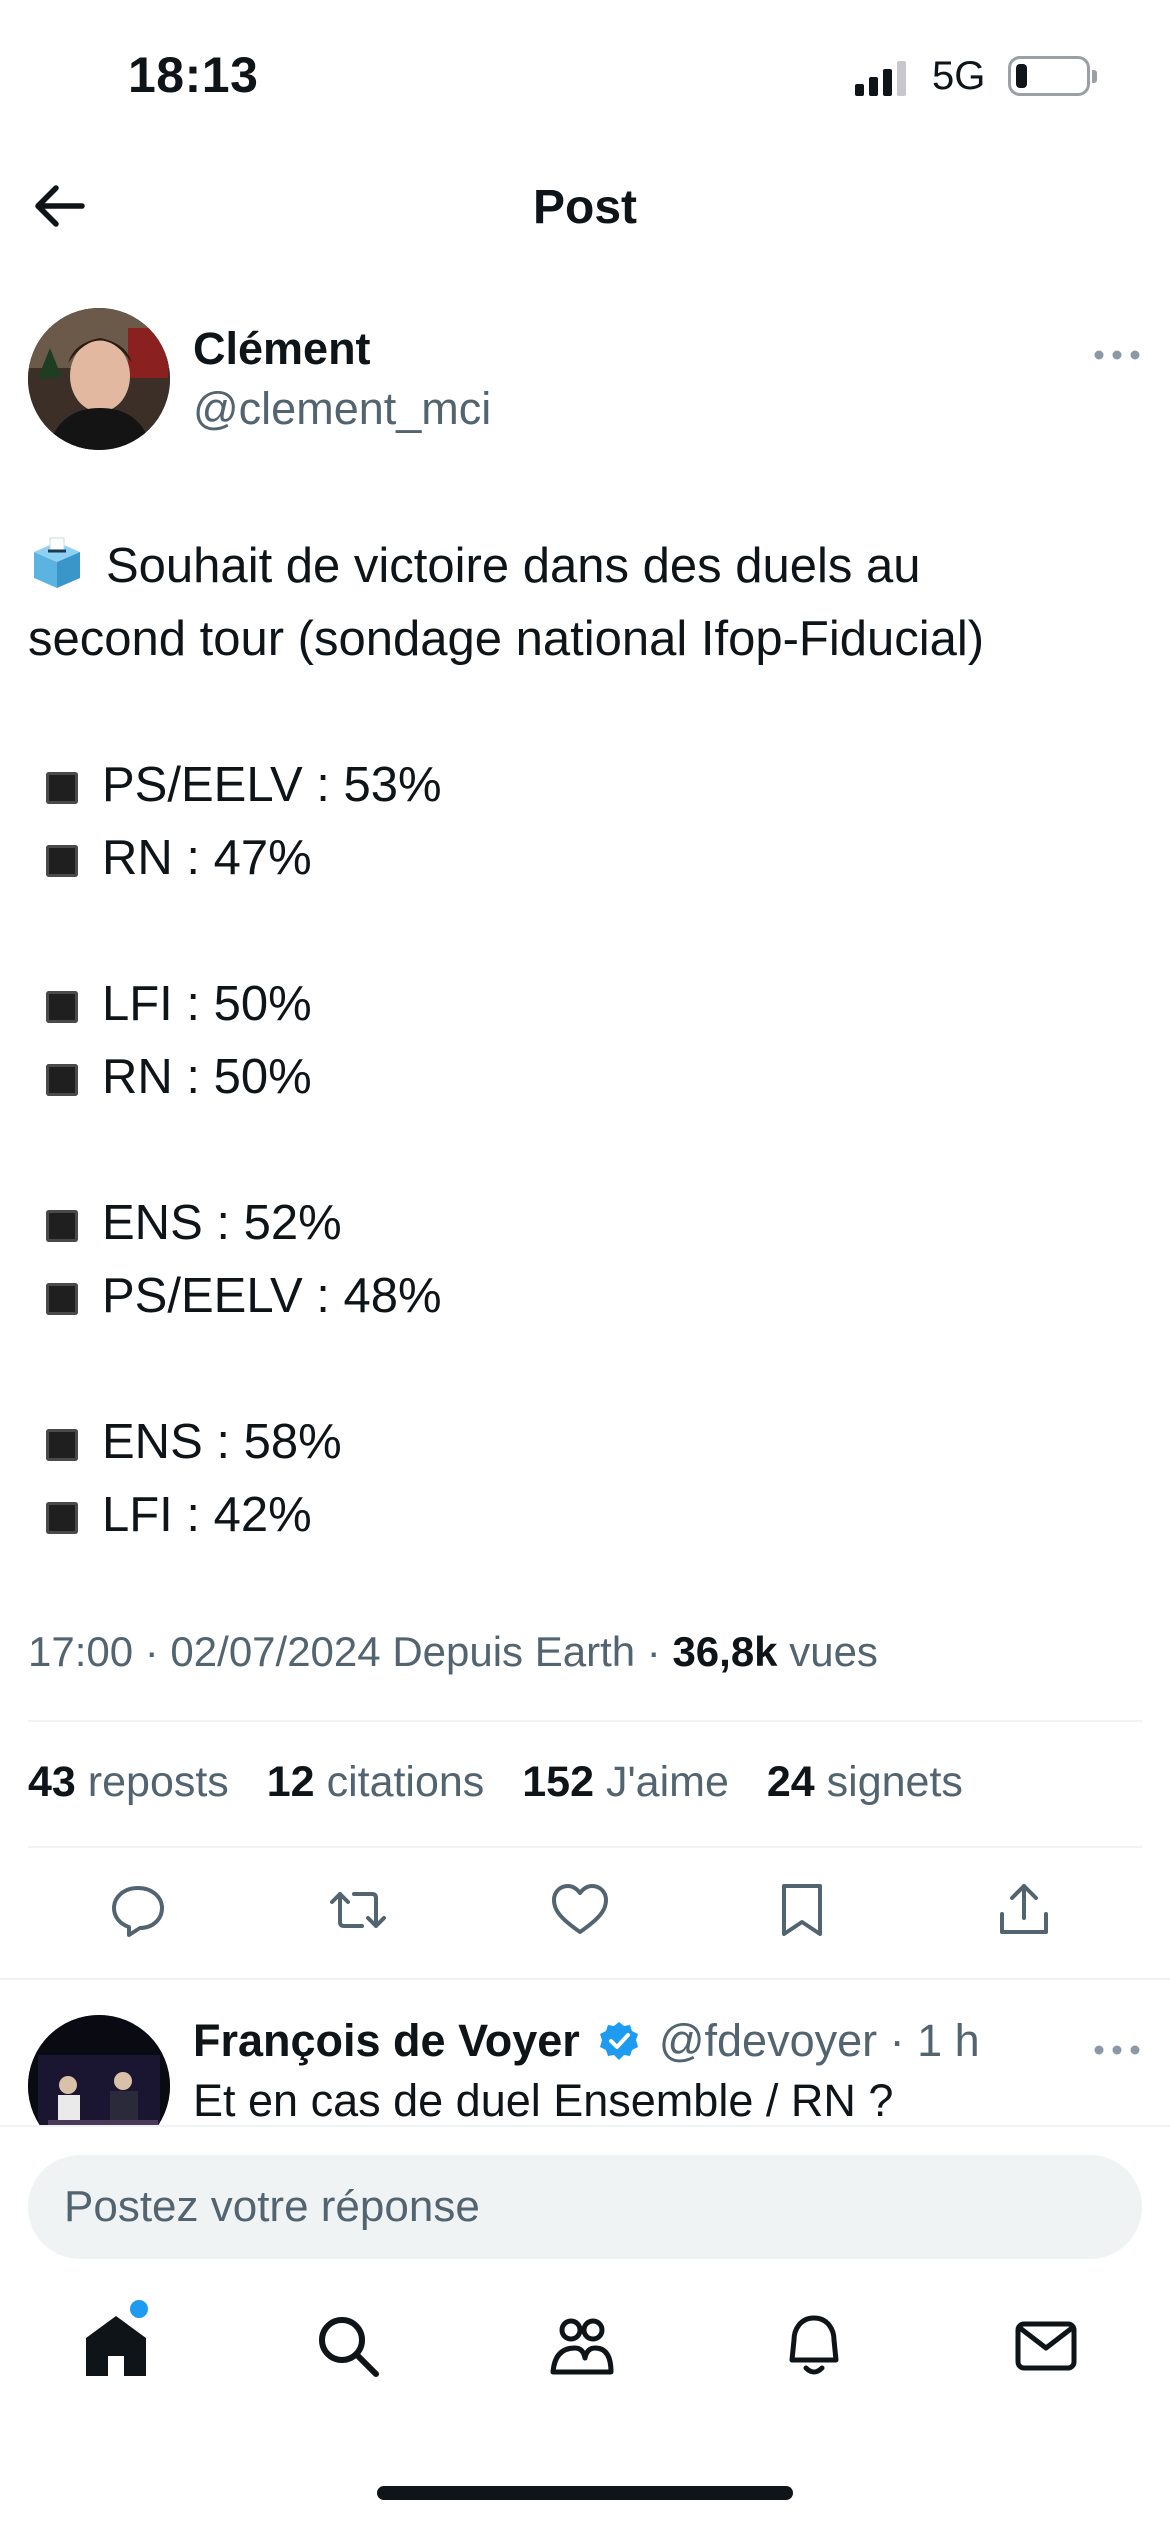  Describe the element at coordinates (143, 1915) in the screenshot. I see `reply-icon` at that location.